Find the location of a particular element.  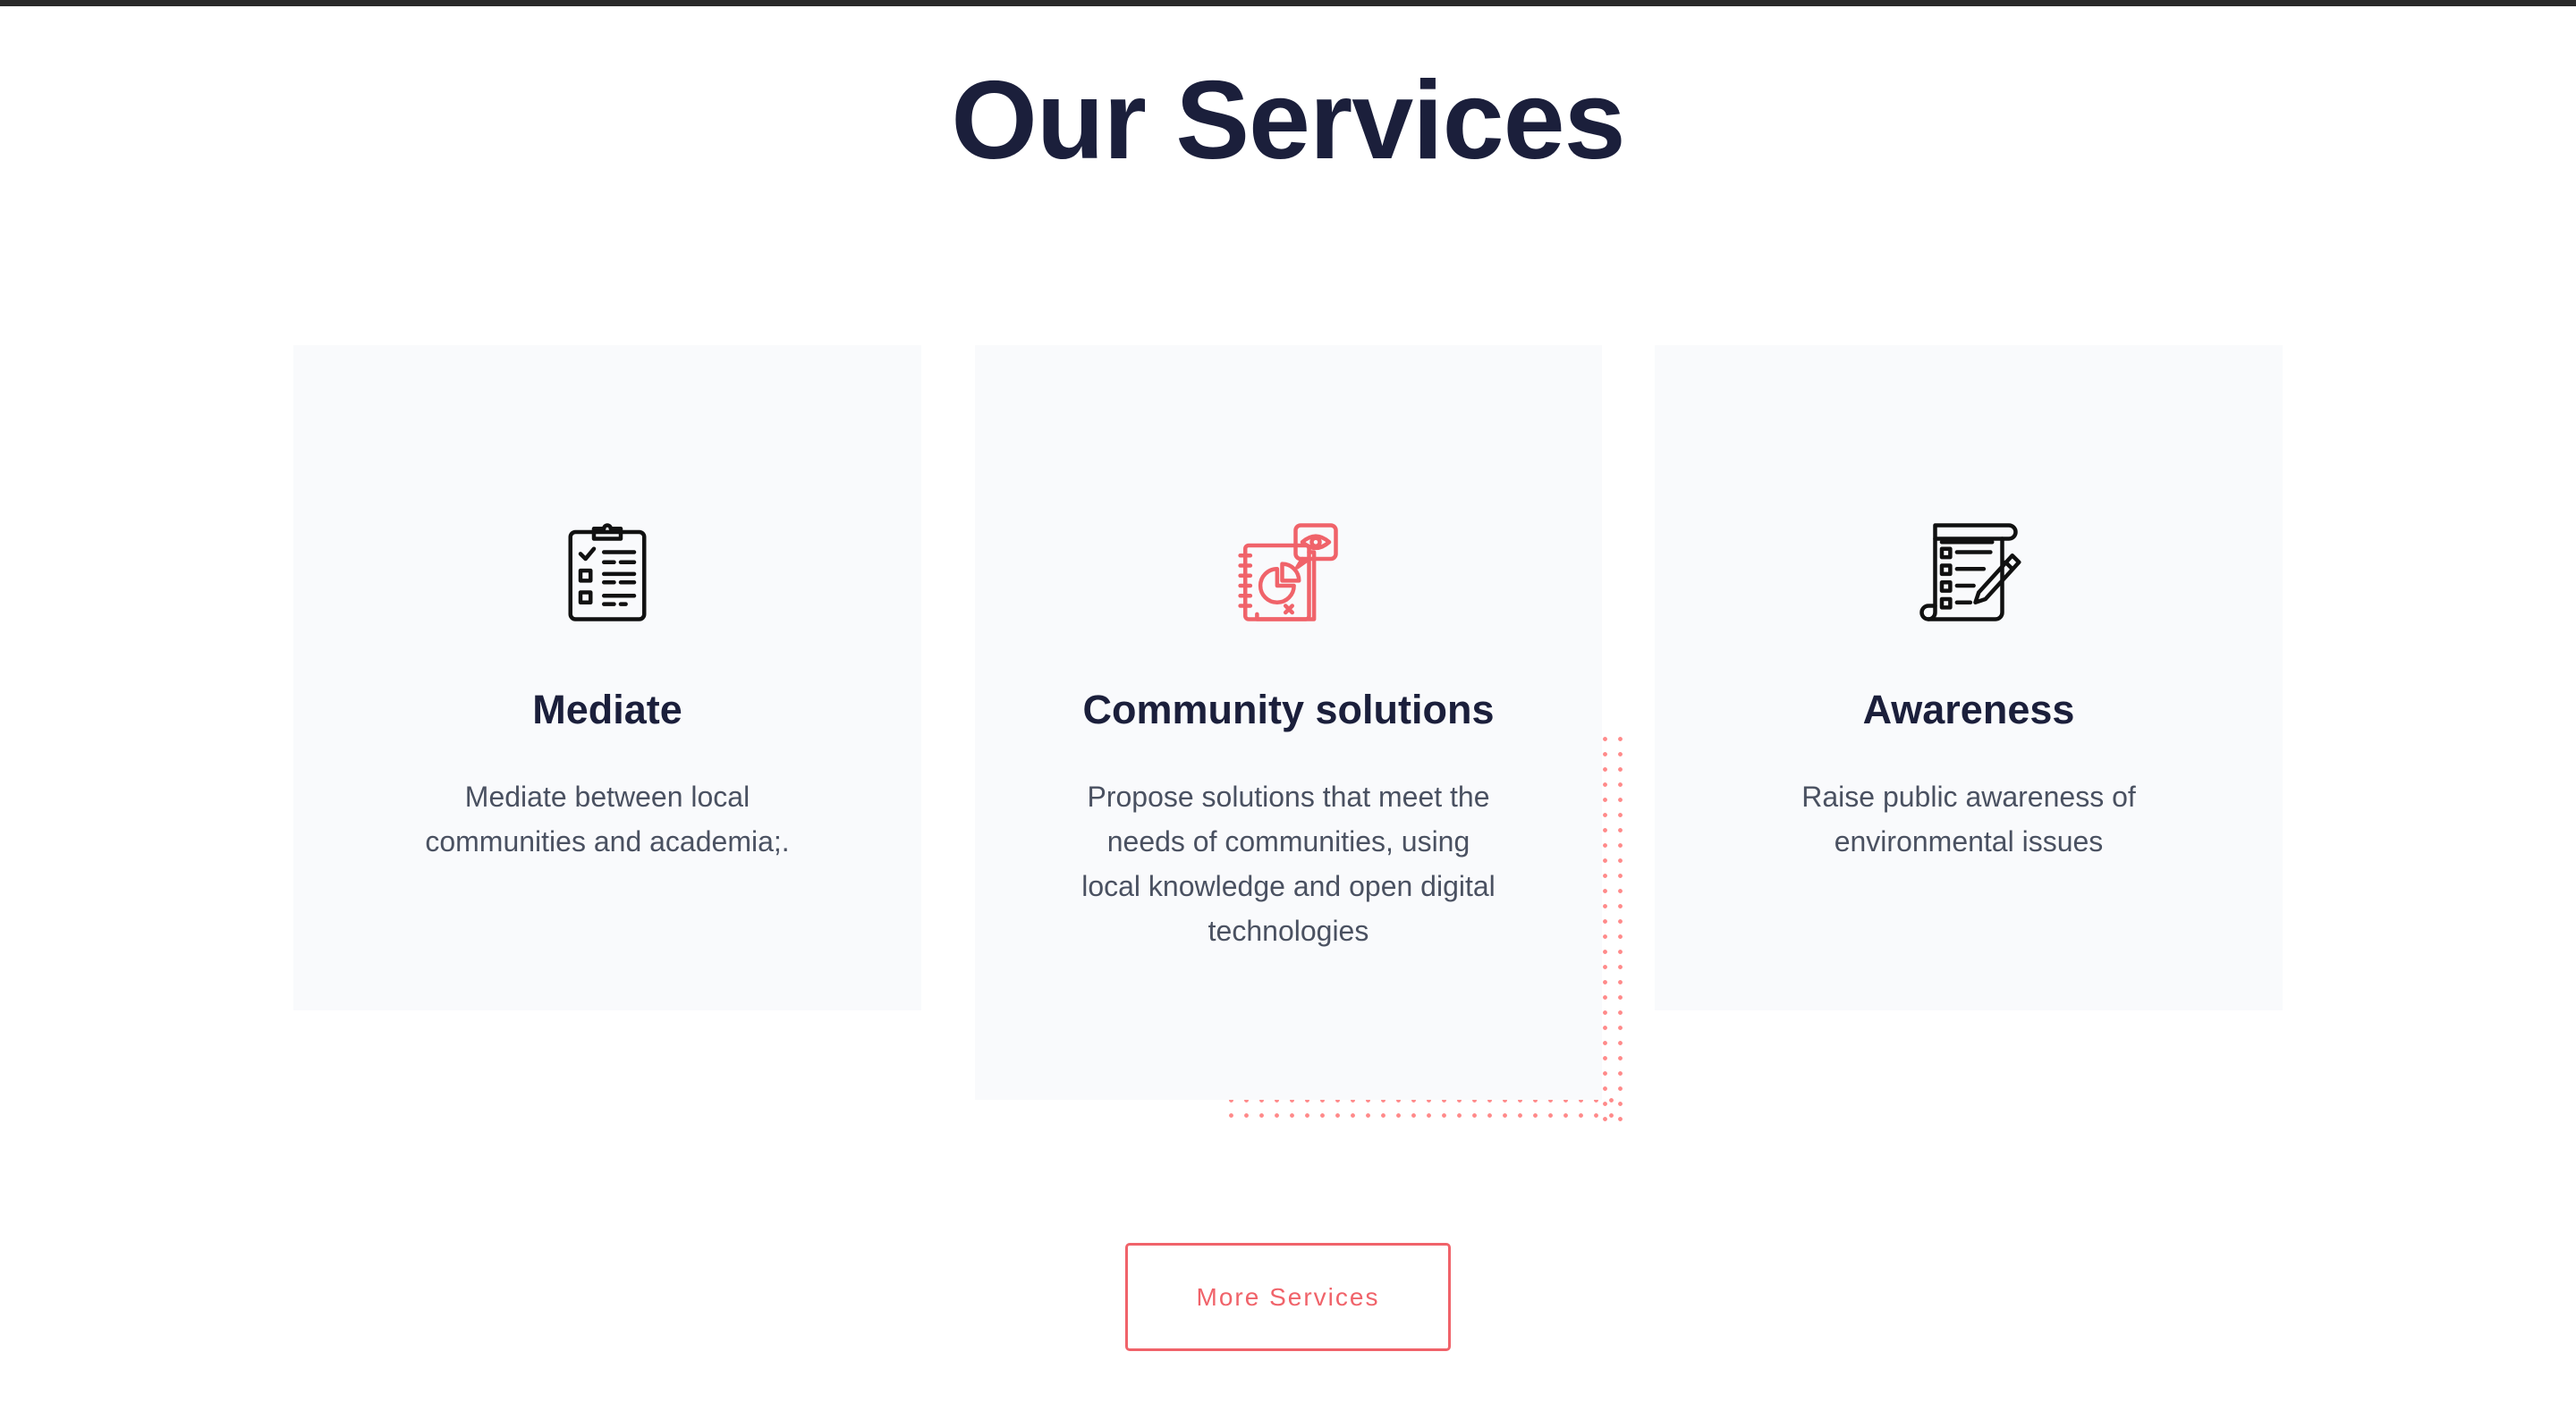

more-services-button: More Services is located at coordinates (1288, 1297).